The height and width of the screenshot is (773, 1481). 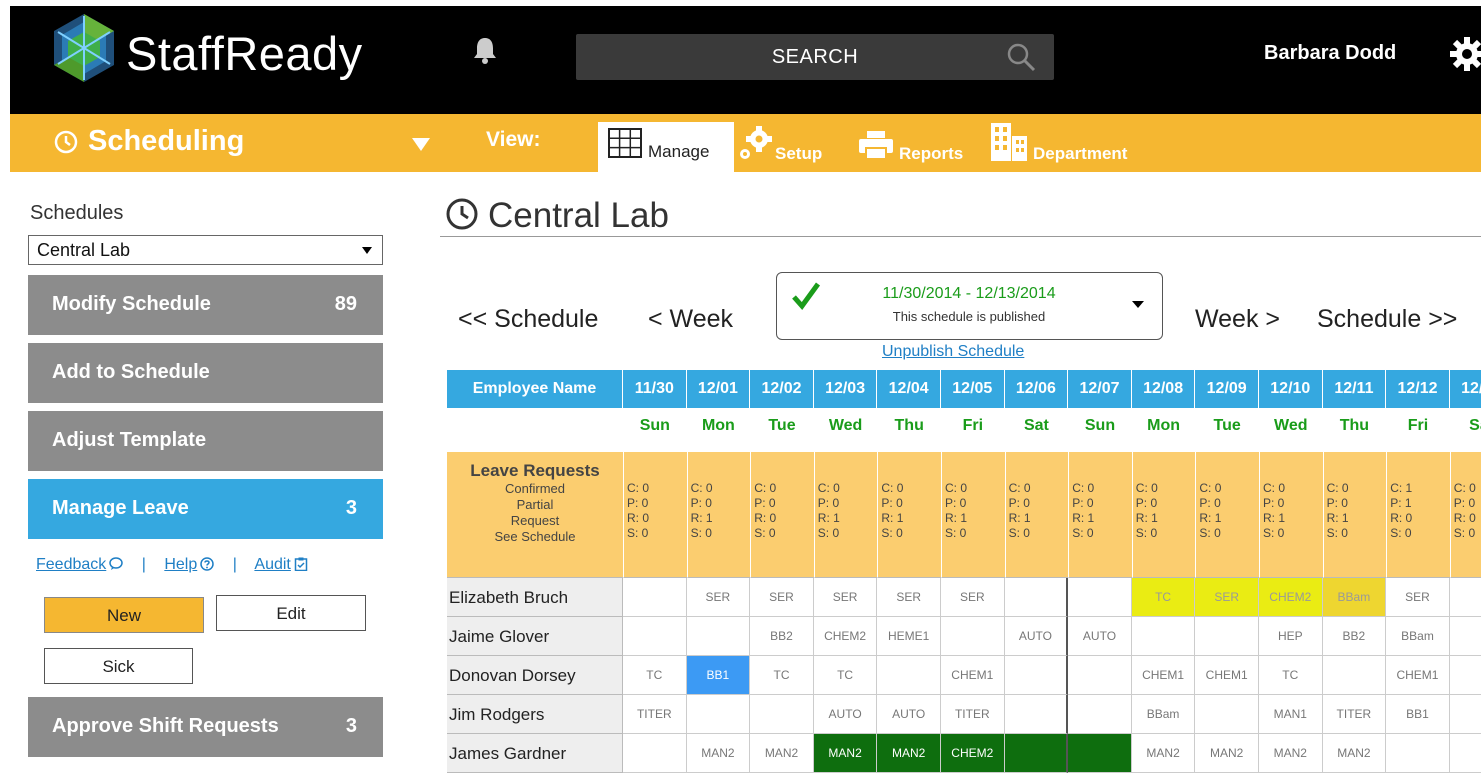 What do you see at coordinates (718, 389) in the screenshot?
I see `date-header: 12/01` at bounding box center [718, 389].